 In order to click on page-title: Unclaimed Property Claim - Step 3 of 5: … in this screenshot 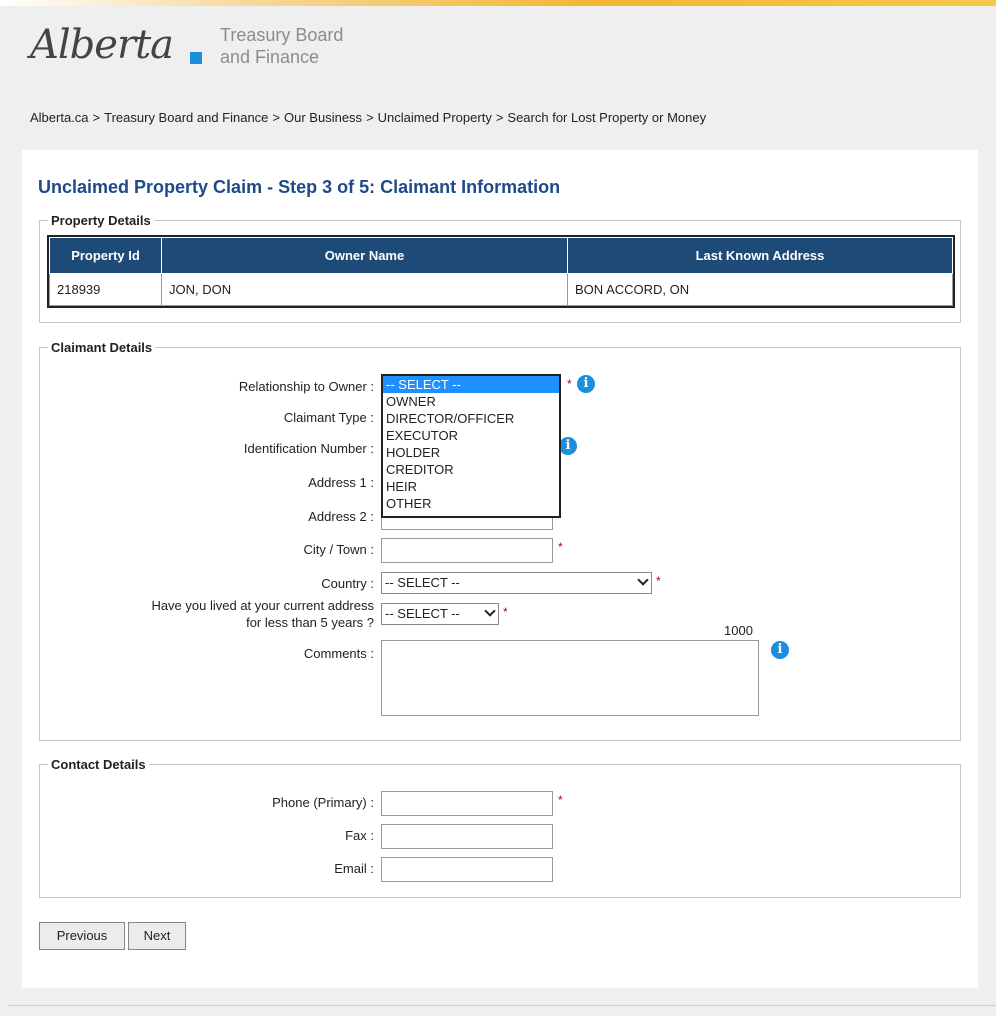, I will do `click(299, 187)`.